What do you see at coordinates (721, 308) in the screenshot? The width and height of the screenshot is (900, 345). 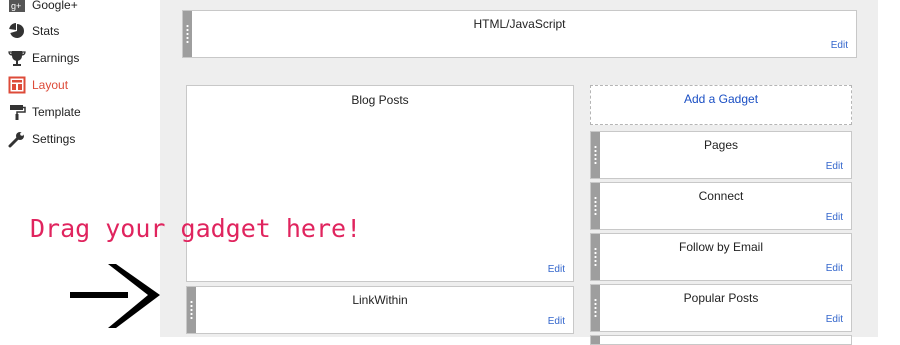 I see `gadget-popular-posts: Popular Posts Edit` at bounding box center [721, 308].